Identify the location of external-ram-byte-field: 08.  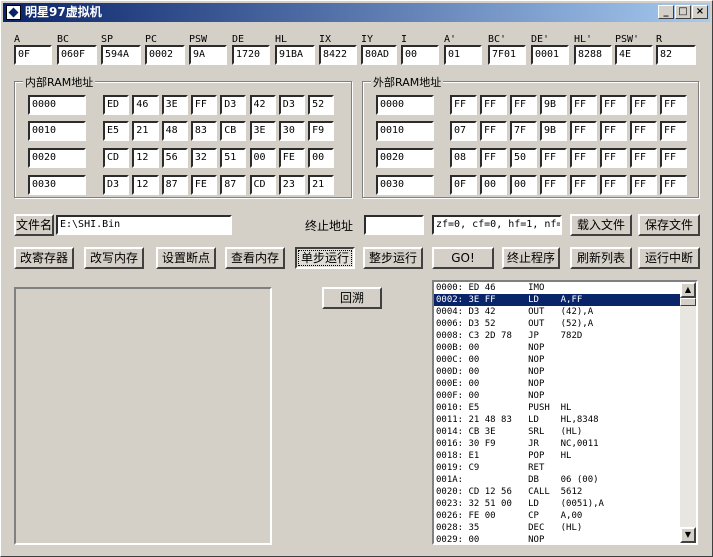
(463, 158).